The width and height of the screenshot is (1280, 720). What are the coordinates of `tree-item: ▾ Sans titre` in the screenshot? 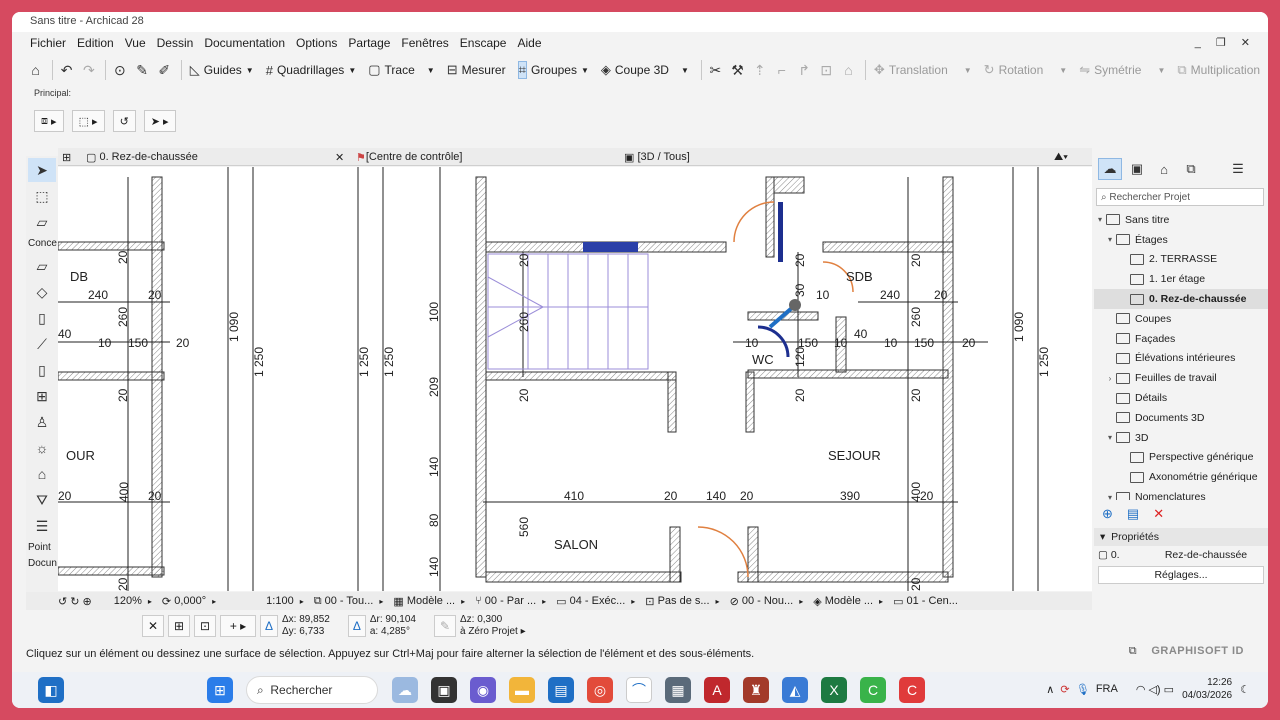 It's located at (1181, 220).